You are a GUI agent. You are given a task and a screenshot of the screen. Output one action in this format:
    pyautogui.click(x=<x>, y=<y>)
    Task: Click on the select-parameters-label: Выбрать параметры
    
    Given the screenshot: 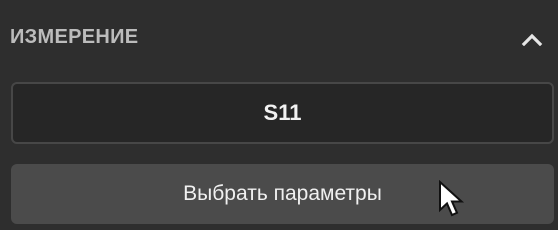 What is the action you would take?
    pyautogui.click(x=282, y=193)
    